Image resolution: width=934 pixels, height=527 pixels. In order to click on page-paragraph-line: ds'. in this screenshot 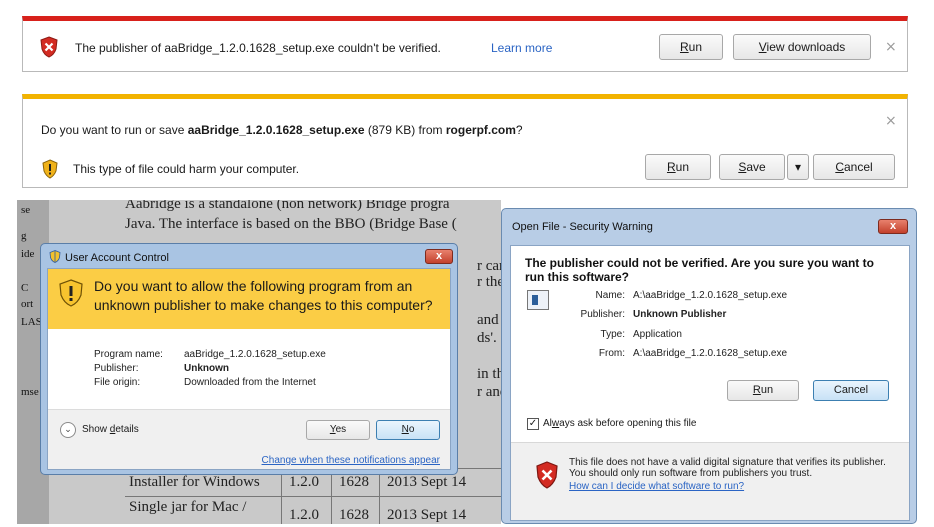, I will do `click(487, 338)`.